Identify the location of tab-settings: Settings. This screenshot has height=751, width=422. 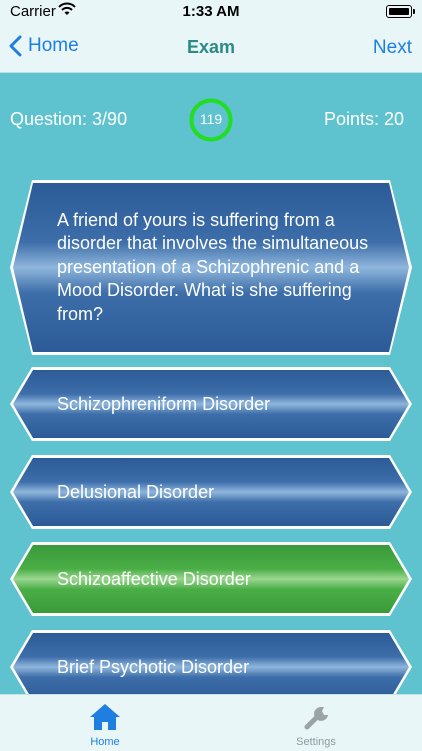
(316, 723).